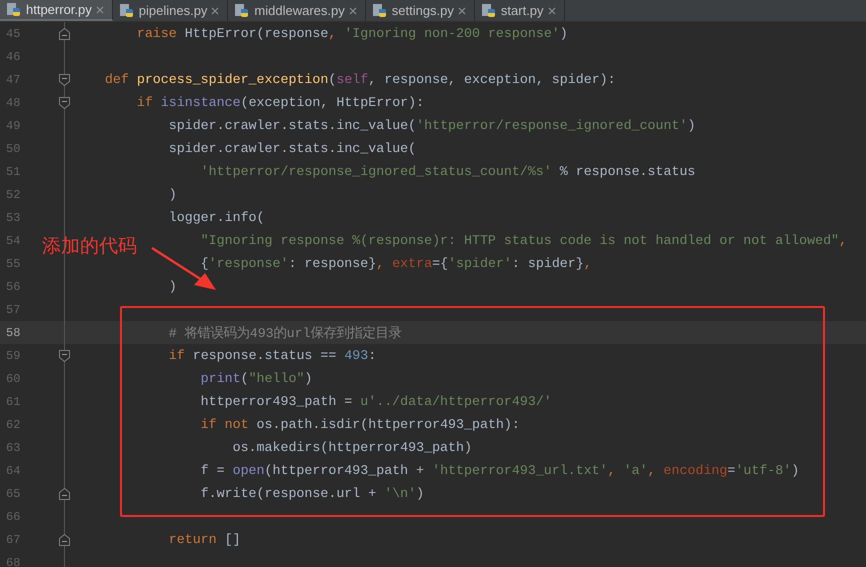  What do you see at coordinates (448, 171) in the screenshot?
I see `code-line: 'httperror/response_ignored_status_count/%s' % response.status` at bounding box center [448, 171].